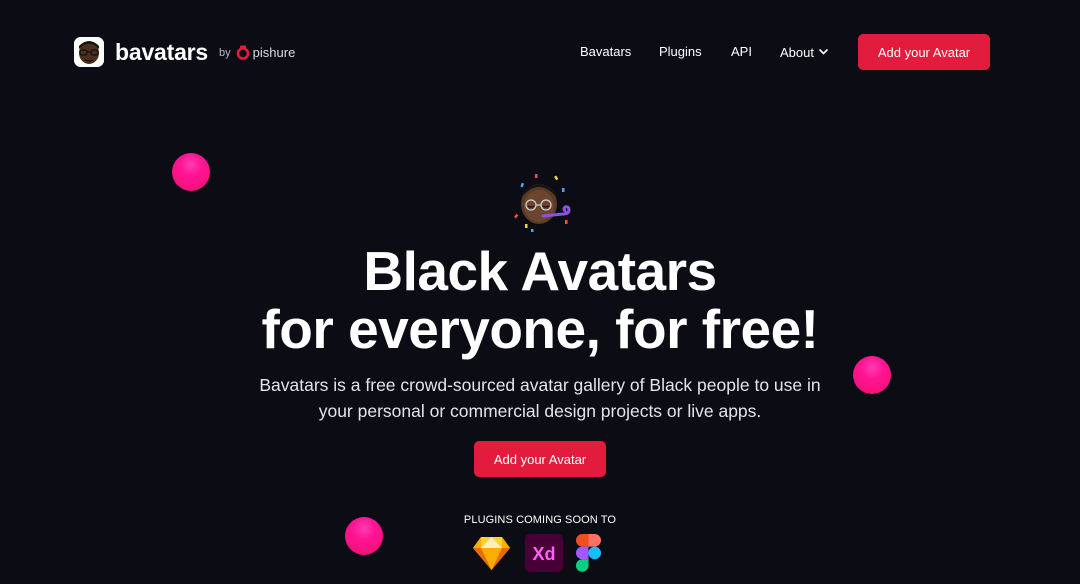 The image size is (1080, 584). I want to click on xd-icon-text: Xd, so click(543, 554).